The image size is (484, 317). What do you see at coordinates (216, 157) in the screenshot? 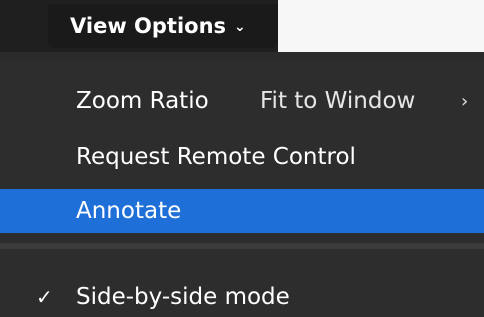
I see `request-remote-control-label: Request Remote Control` at bounding box center [216, 157].